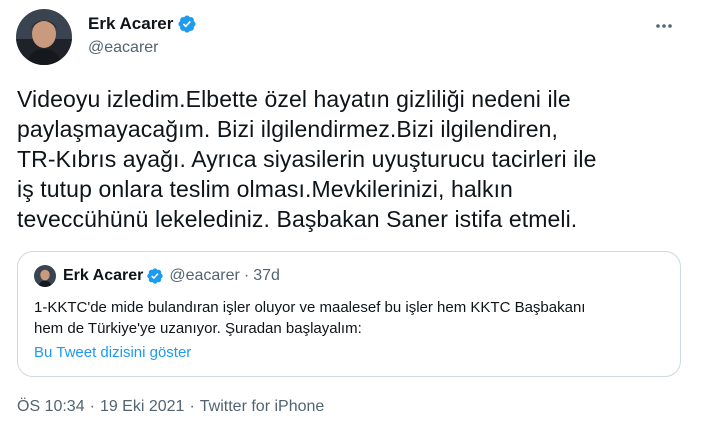 Image resolution: width=706 pixels, height=431 pixels. I want to click on quoted-author-avatar, so click(45, 276).